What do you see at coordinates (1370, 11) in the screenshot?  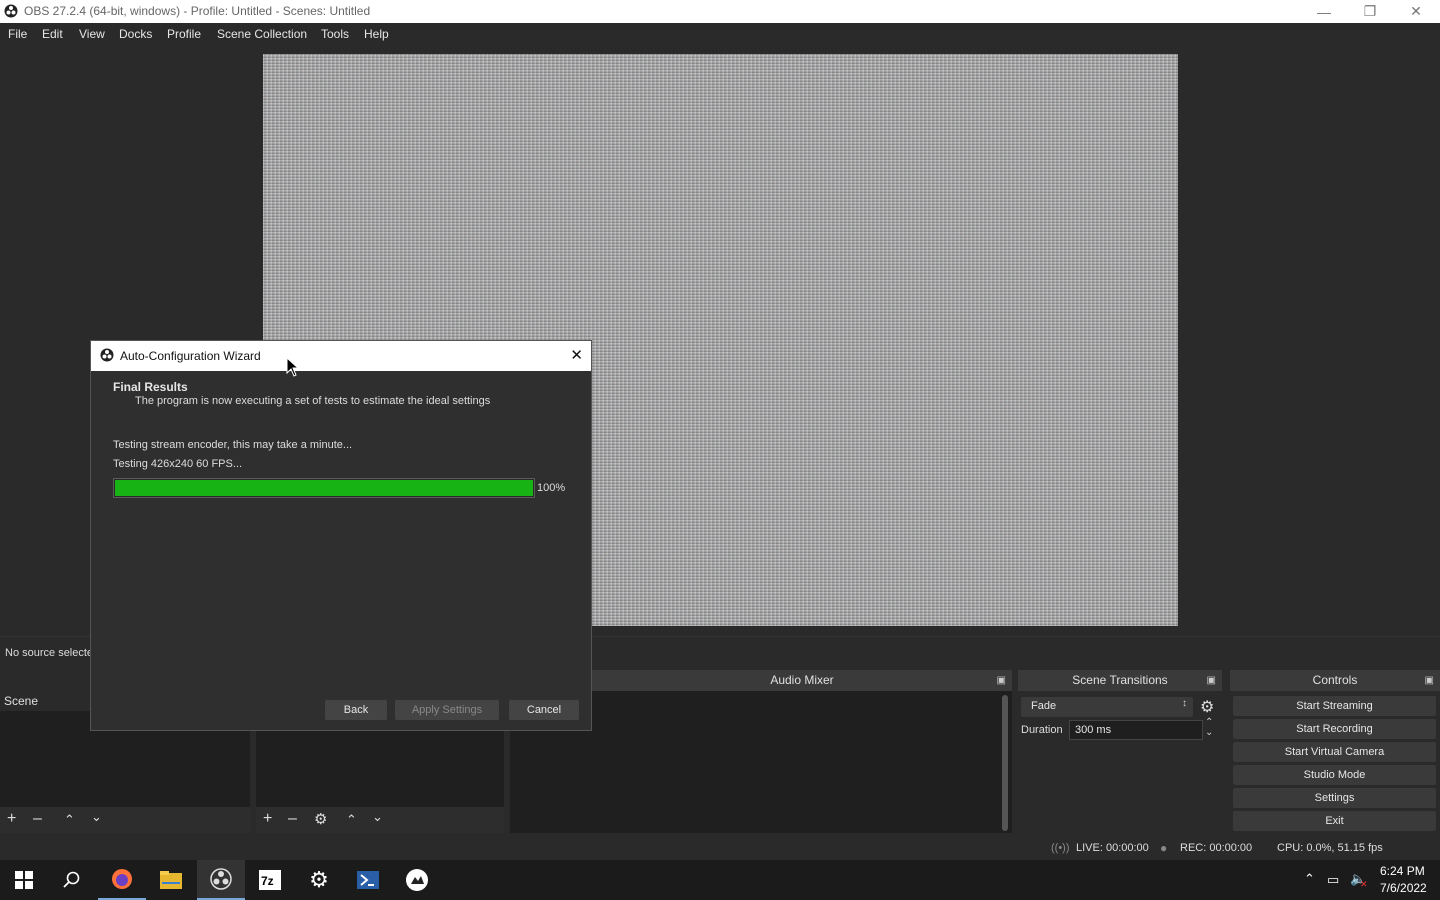 I see `restore-icon: ❐` at bounding box center [1370, 11].